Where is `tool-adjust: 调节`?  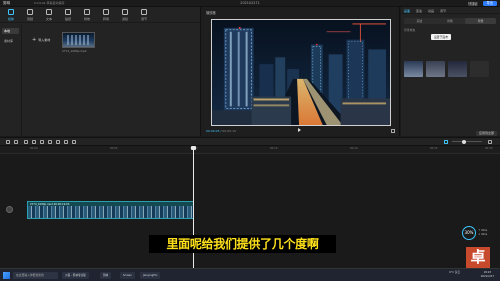
tool-adjust: 调节 is located at coordinates (144, 15).